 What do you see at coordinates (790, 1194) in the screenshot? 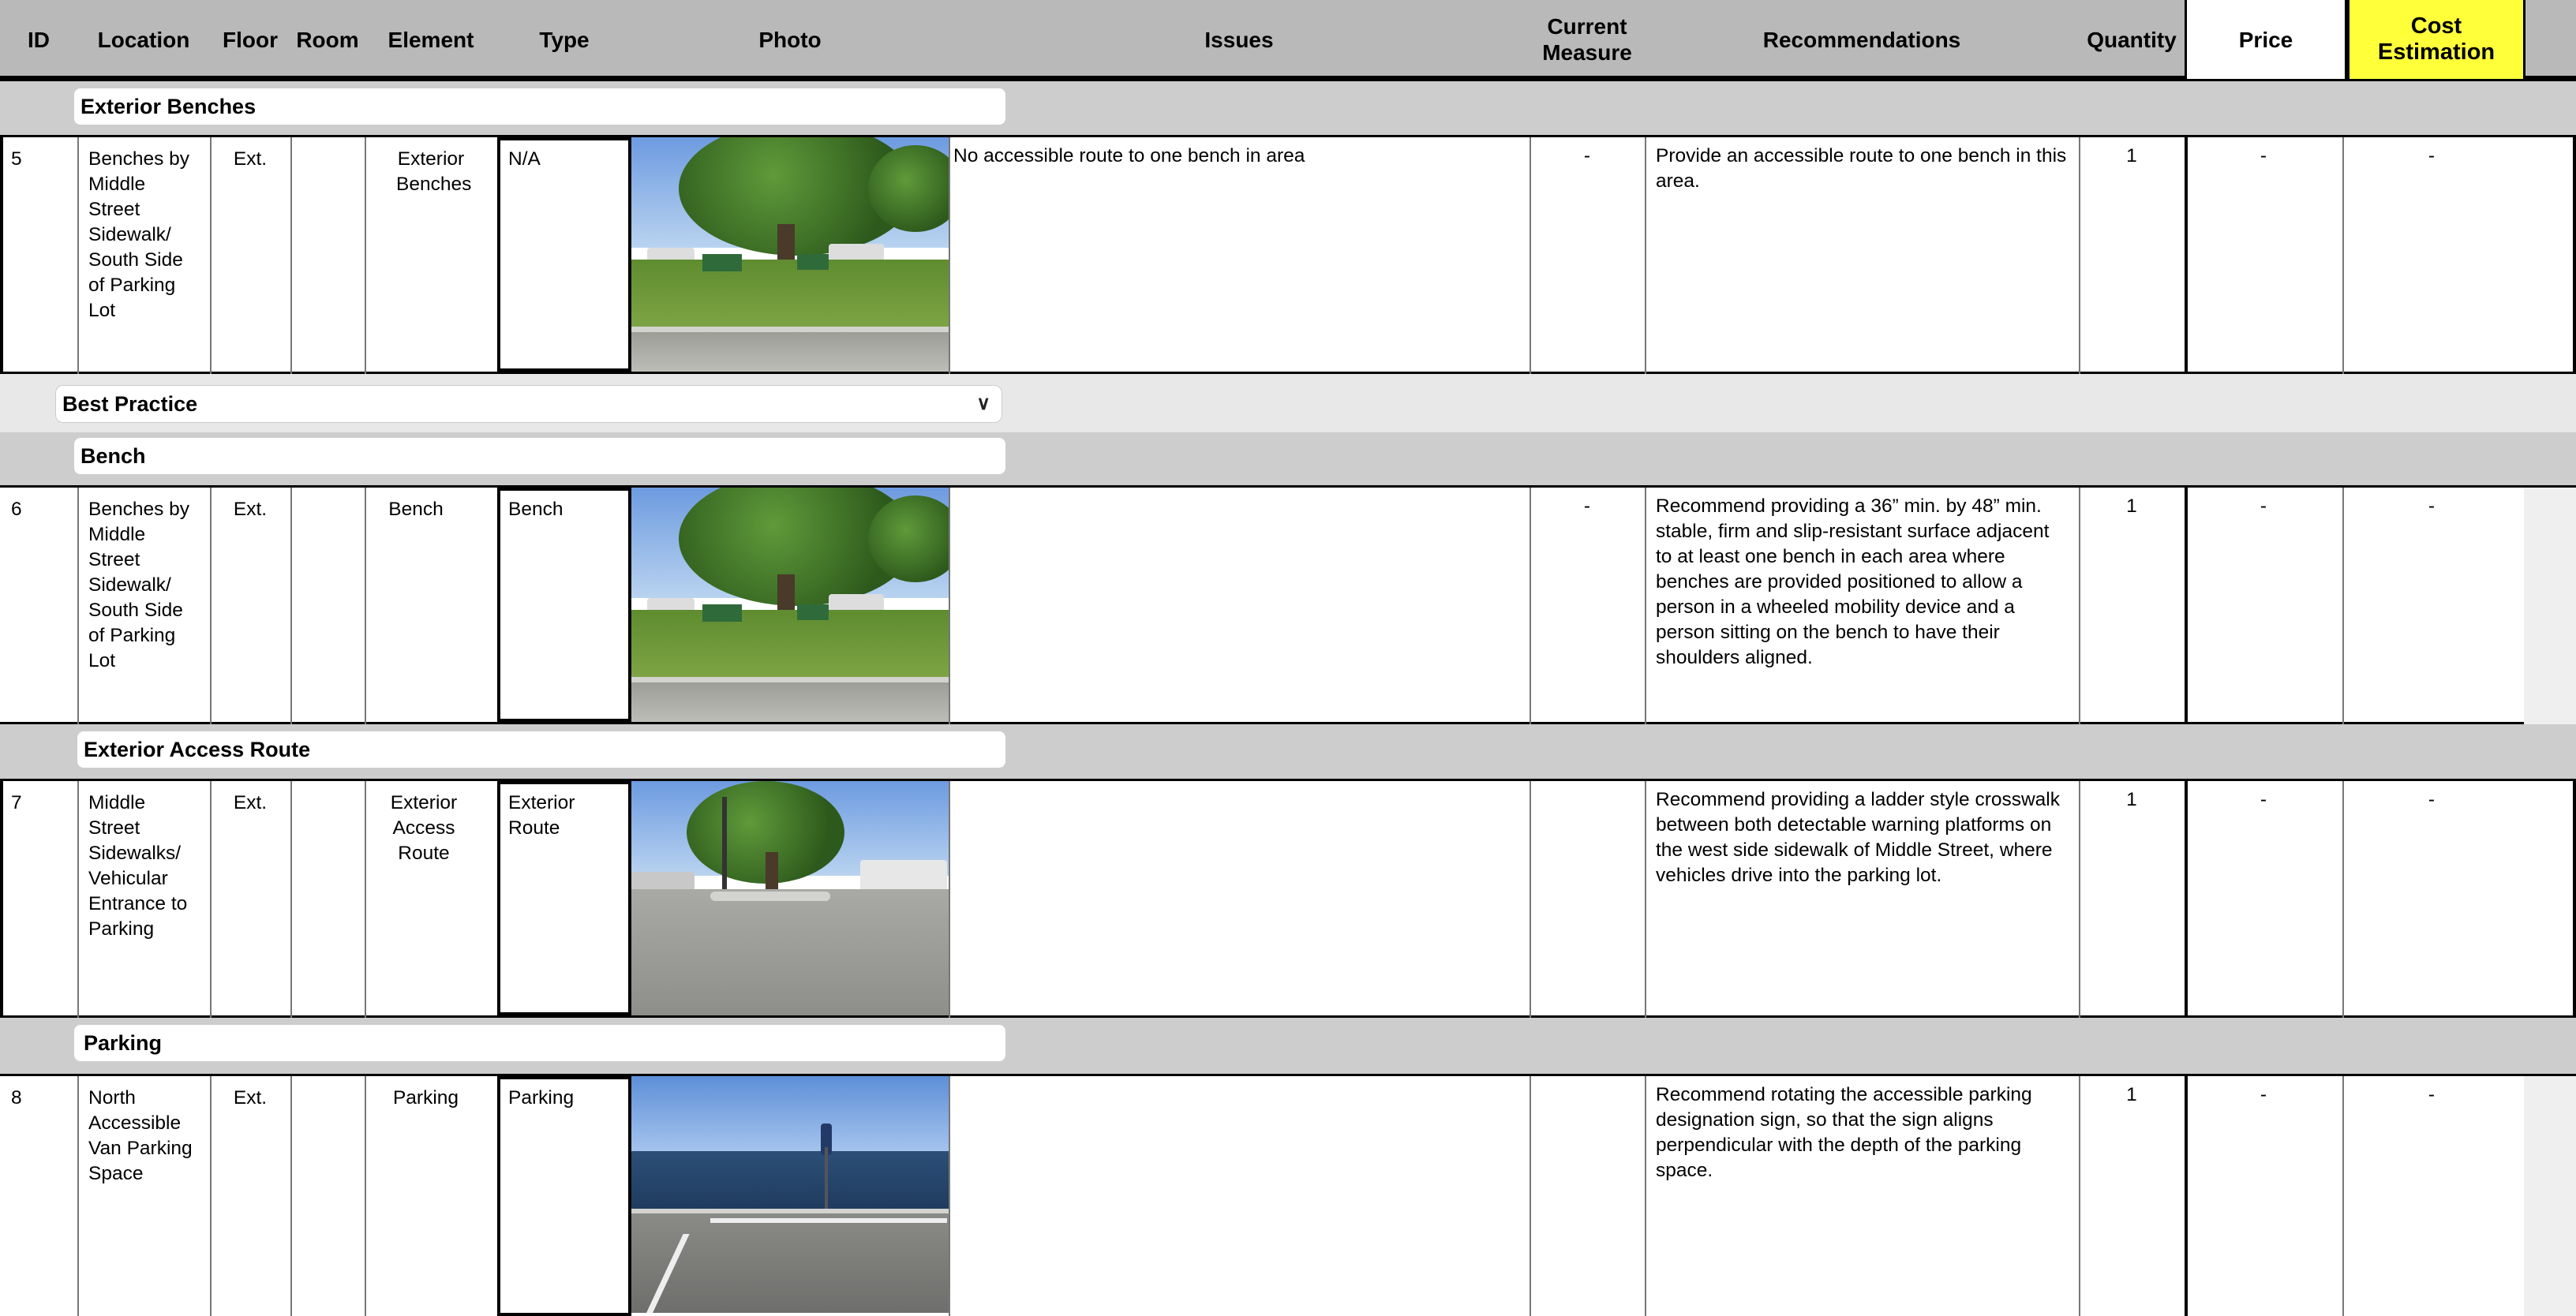
I see `waterfront-parking-photo` at bounding box center [790, 1194].